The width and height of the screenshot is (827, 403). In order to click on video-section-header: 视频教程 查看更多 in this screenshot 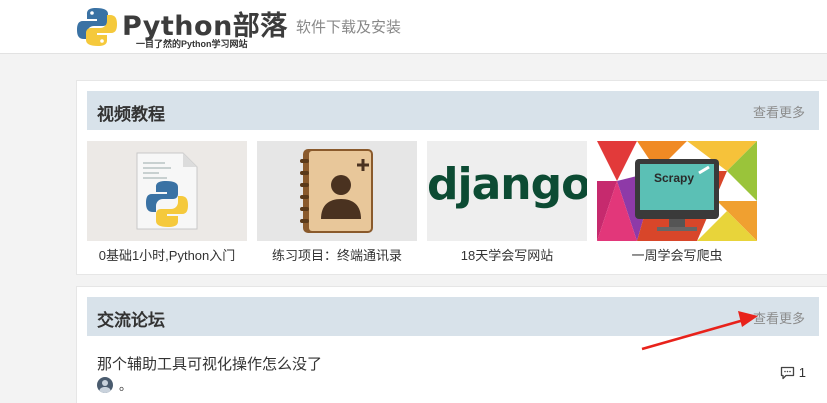, I will do `click(453, 110)`.